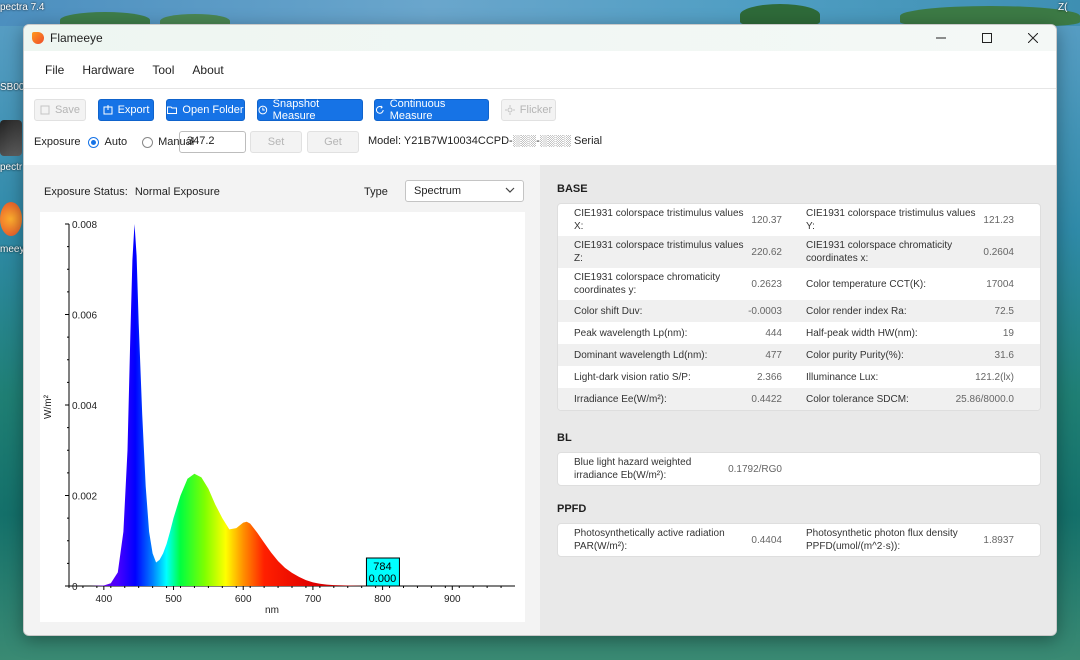 This screenshot has height=660, width=1080. Describe the element at coordinates (376, 192) in the screenshot. I see `type-label: Type` at that location.